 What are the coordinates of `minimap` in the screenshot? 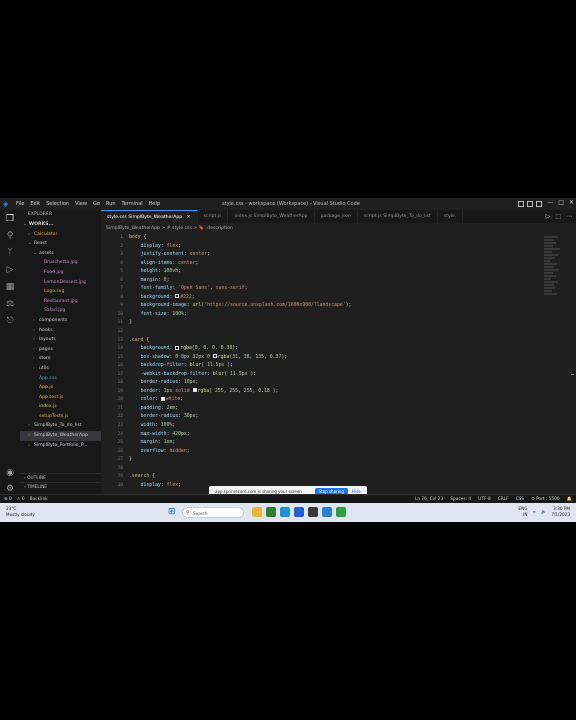 It's located at (554, 266).